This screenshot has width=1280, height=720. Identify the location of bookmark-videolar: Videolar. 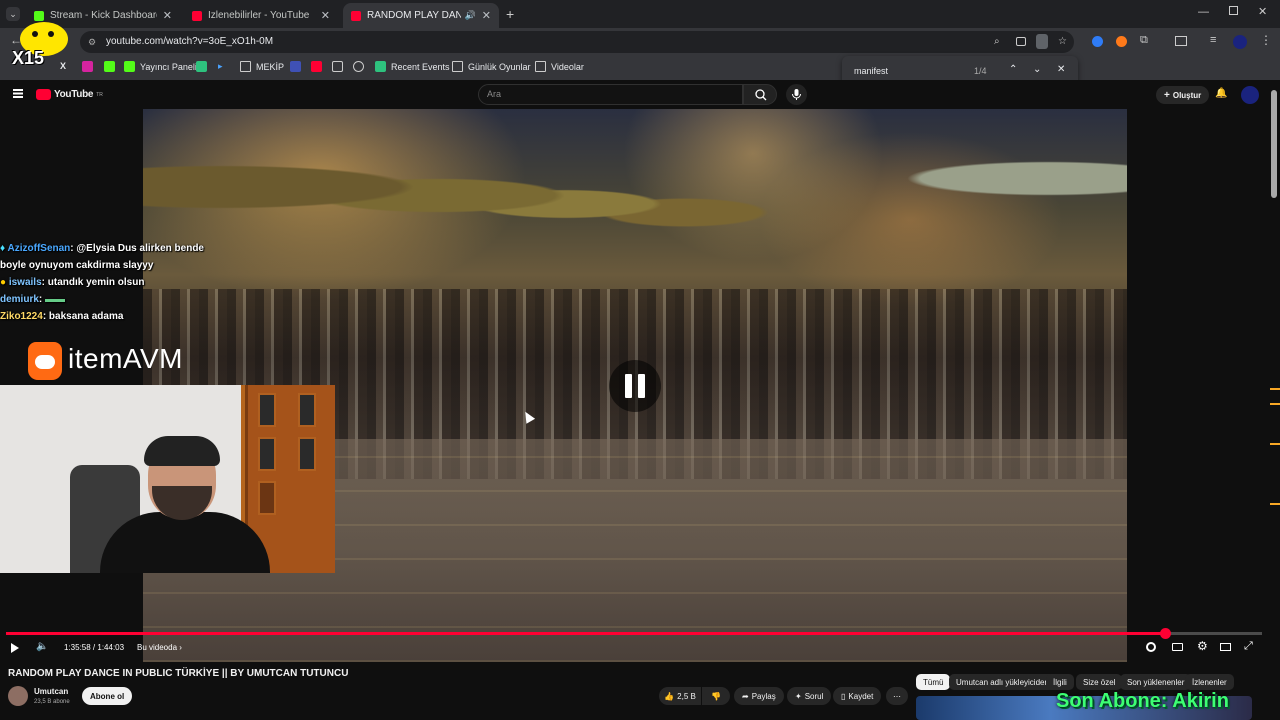
(559, 66).